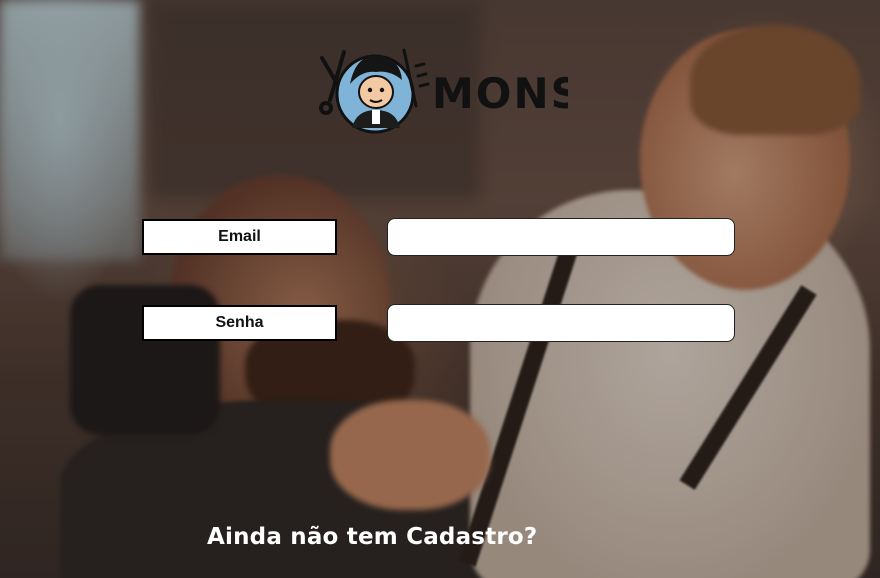 The height and width of the screenshot is (578, 880). What do you see at coordinates (561, 237) in the screenshot?
I see `email-input` at bounding box center [561, 237].